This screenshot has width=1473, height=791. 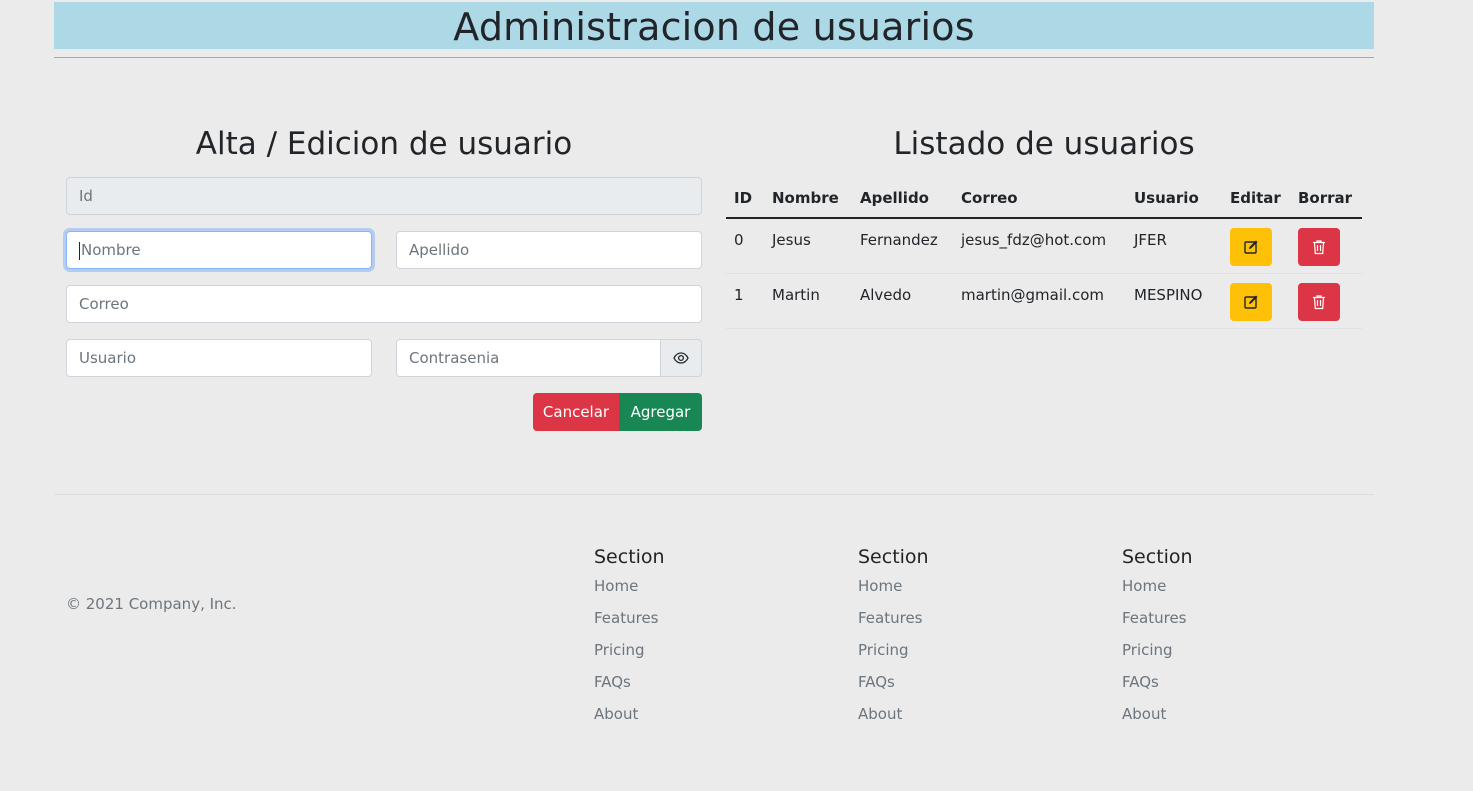 What do you see at coordinates (1039, 301) in the screenshot?
I see `cell-correo: martin@gmail.com` at bounding box center [1039, 301].